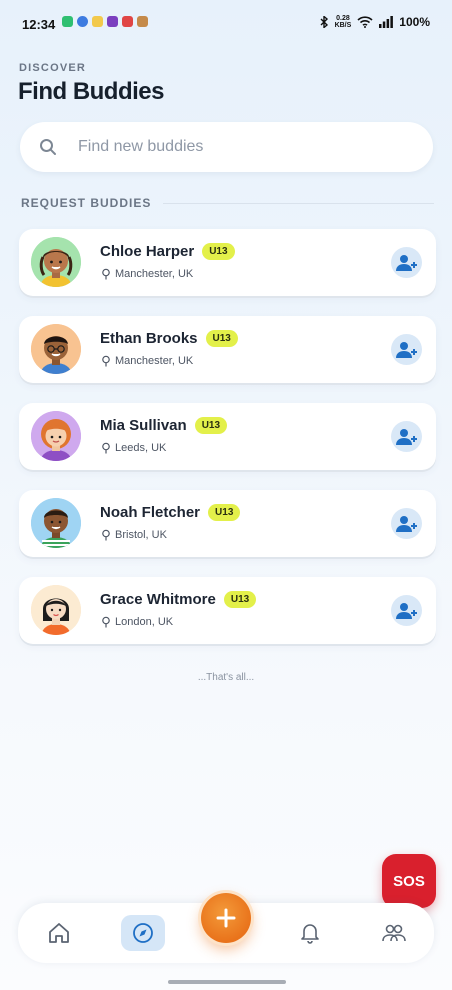 This screenshot has width=452, height=990. I want to click on section-title: REQUEST BUDDIES, so click(86, 203).